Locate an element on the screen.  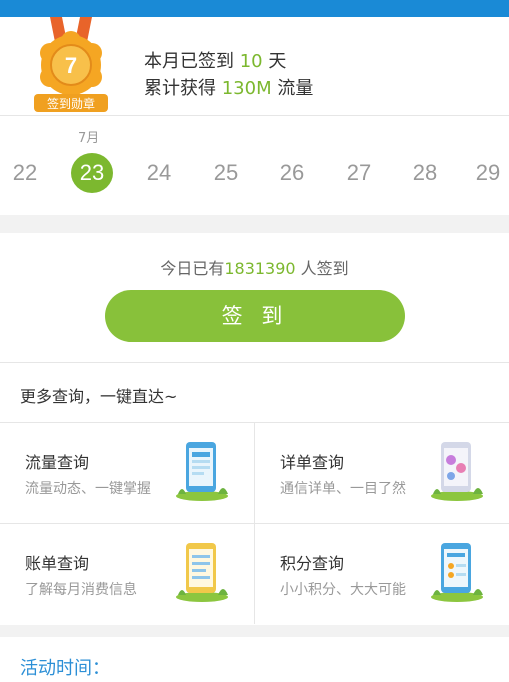
date-item: 26 is located at coordinates (292, 173).